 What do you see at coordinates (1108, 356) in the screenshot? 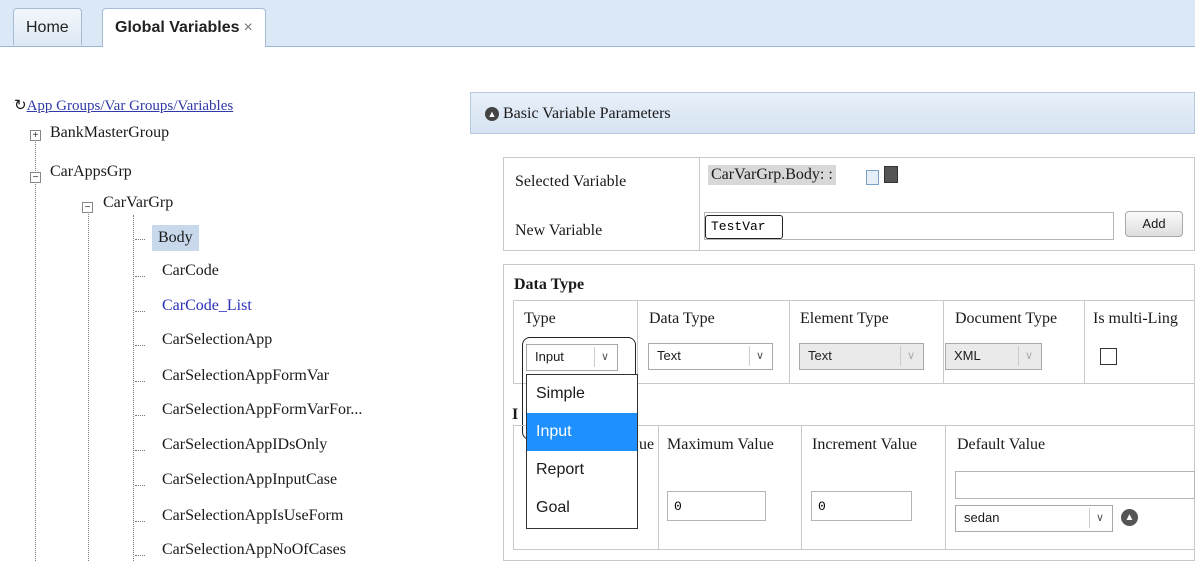
I see `multilingual-checkbox` at bounding box center [1108, 356].